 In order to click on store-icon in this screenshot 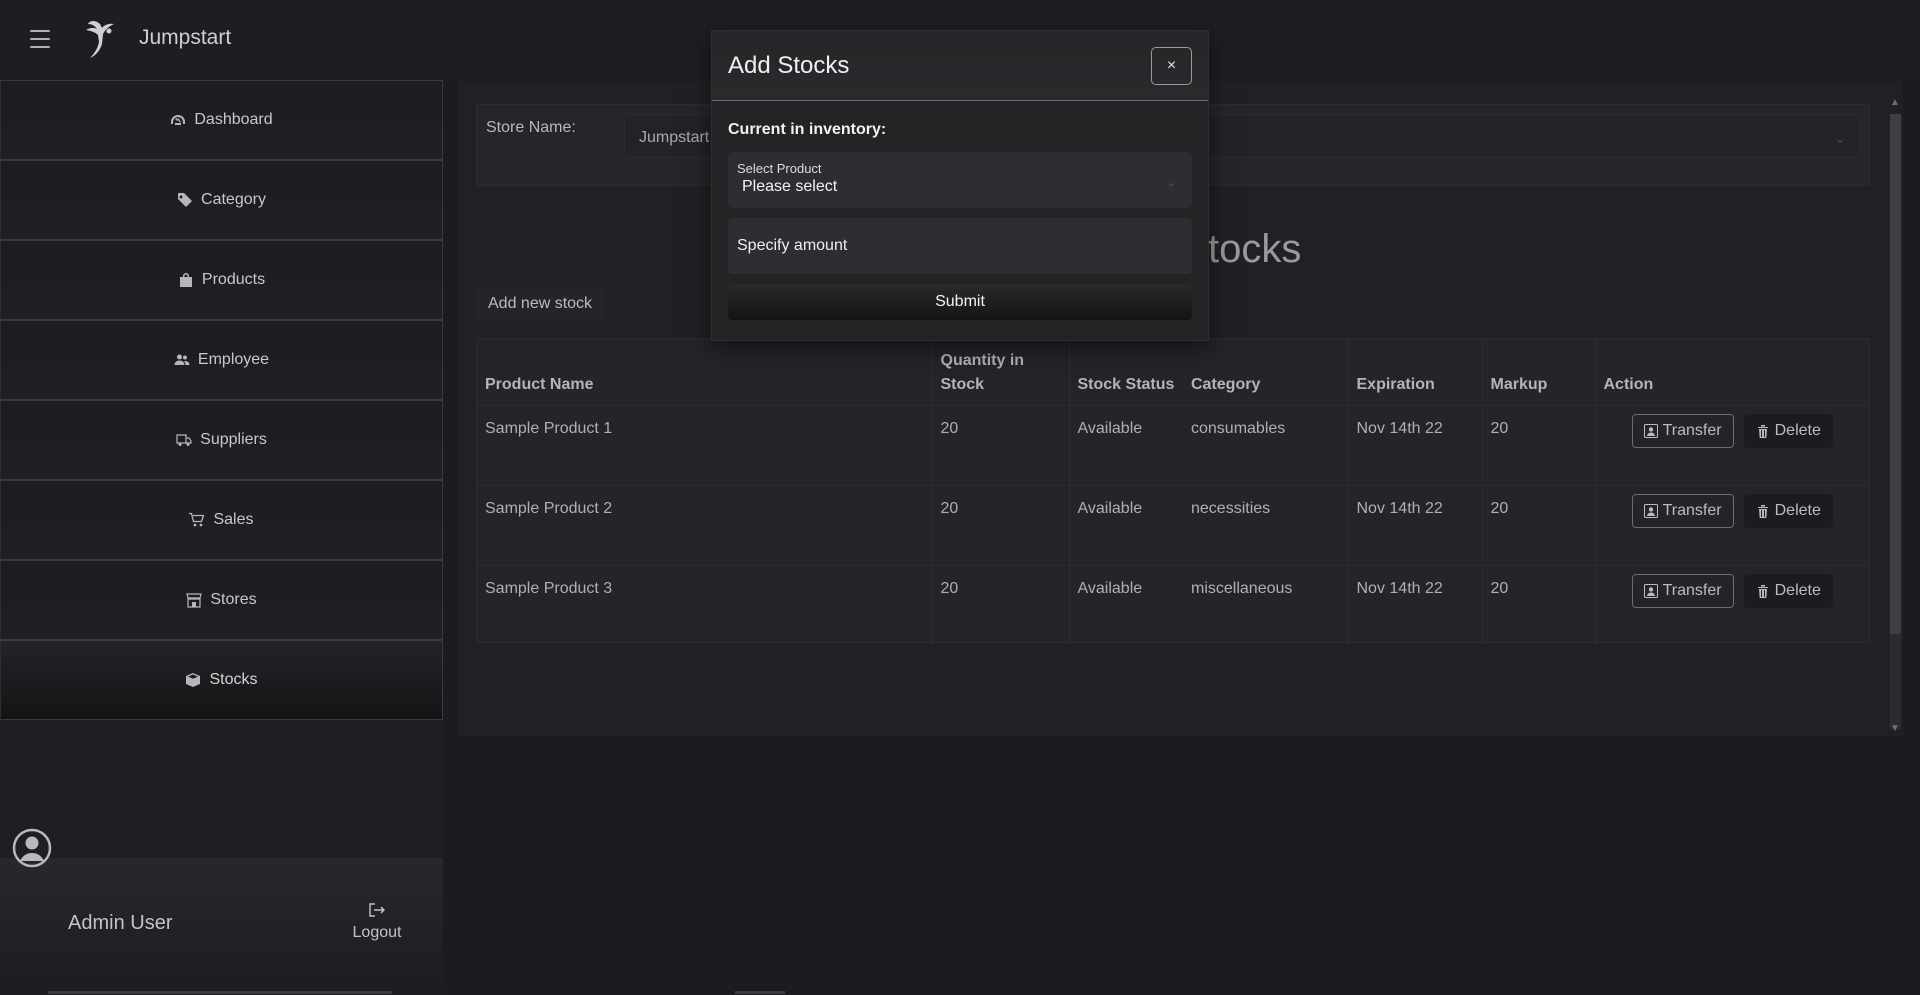, I will do `click(194, 600)`.